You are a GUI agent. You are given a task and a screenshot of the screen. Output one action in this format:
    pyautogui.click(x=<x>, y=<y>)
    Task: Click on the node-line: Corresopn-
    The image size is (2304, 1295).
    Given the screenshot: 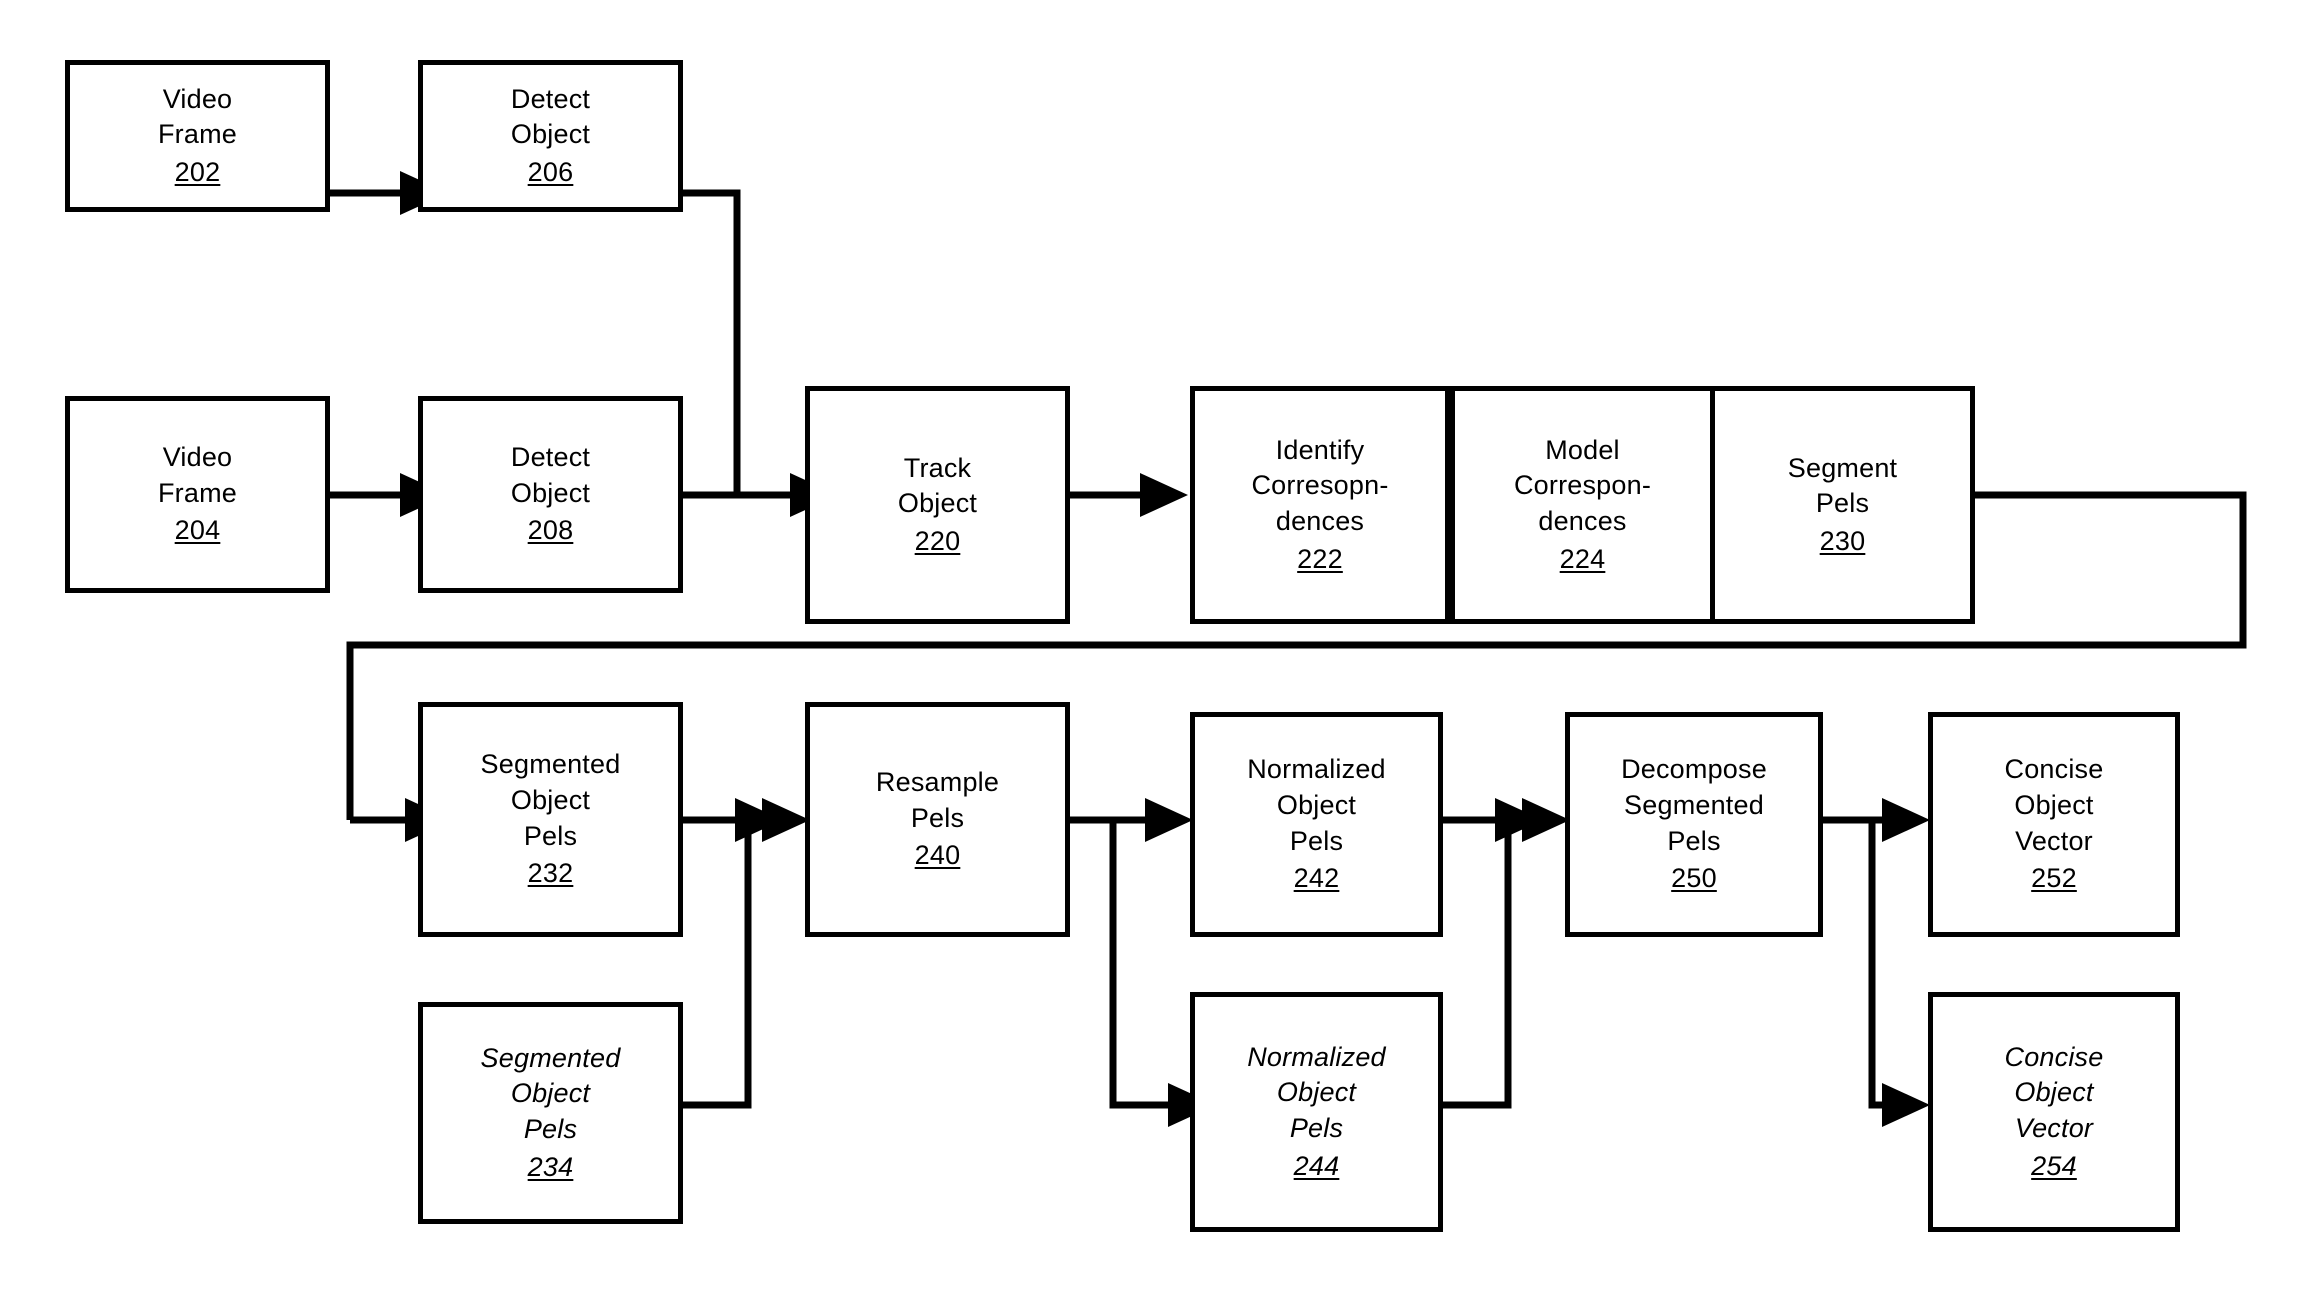 What is the action you would take?
    pyautogui.click(x=1320, y=485)
    